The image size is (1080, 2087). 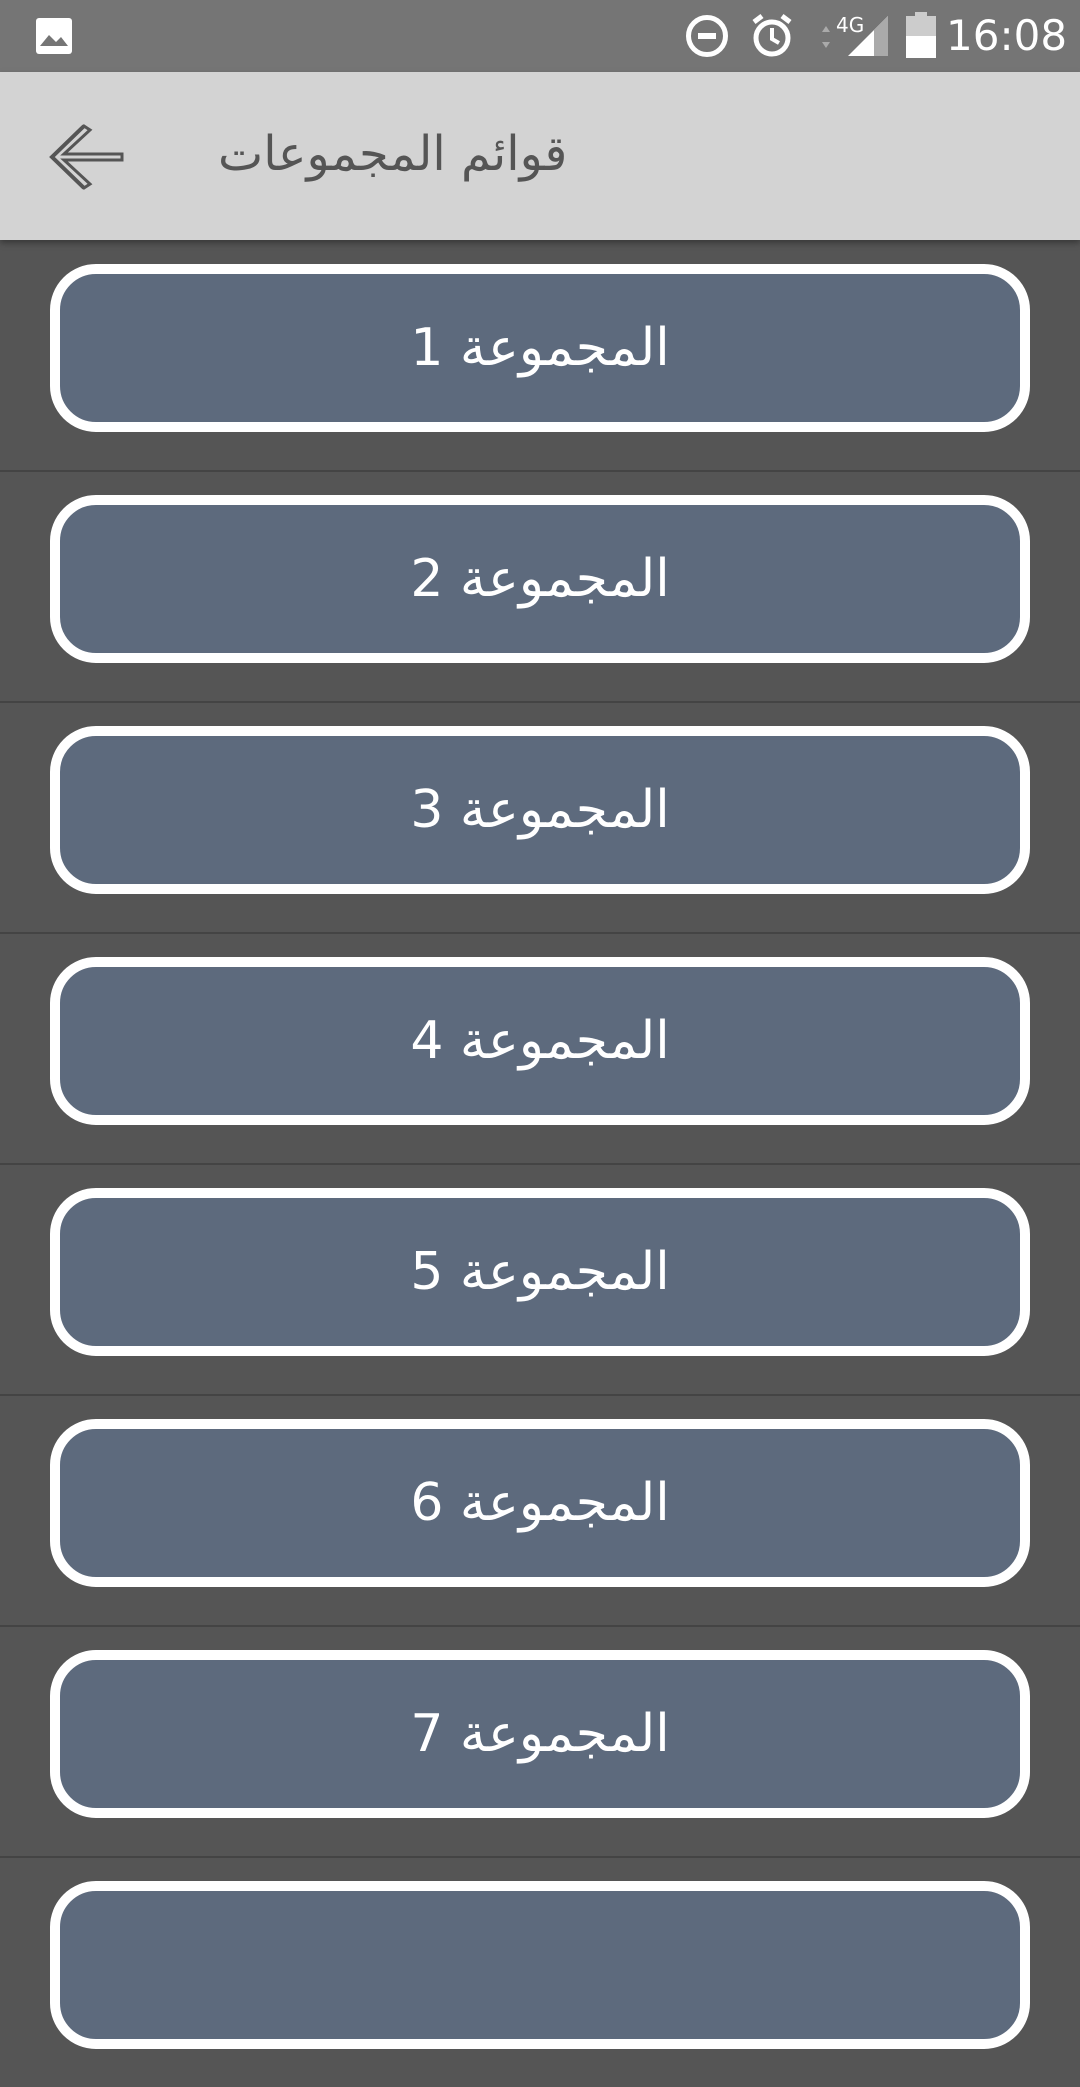 I want to click on list-item, so click(x=540, y=1972).